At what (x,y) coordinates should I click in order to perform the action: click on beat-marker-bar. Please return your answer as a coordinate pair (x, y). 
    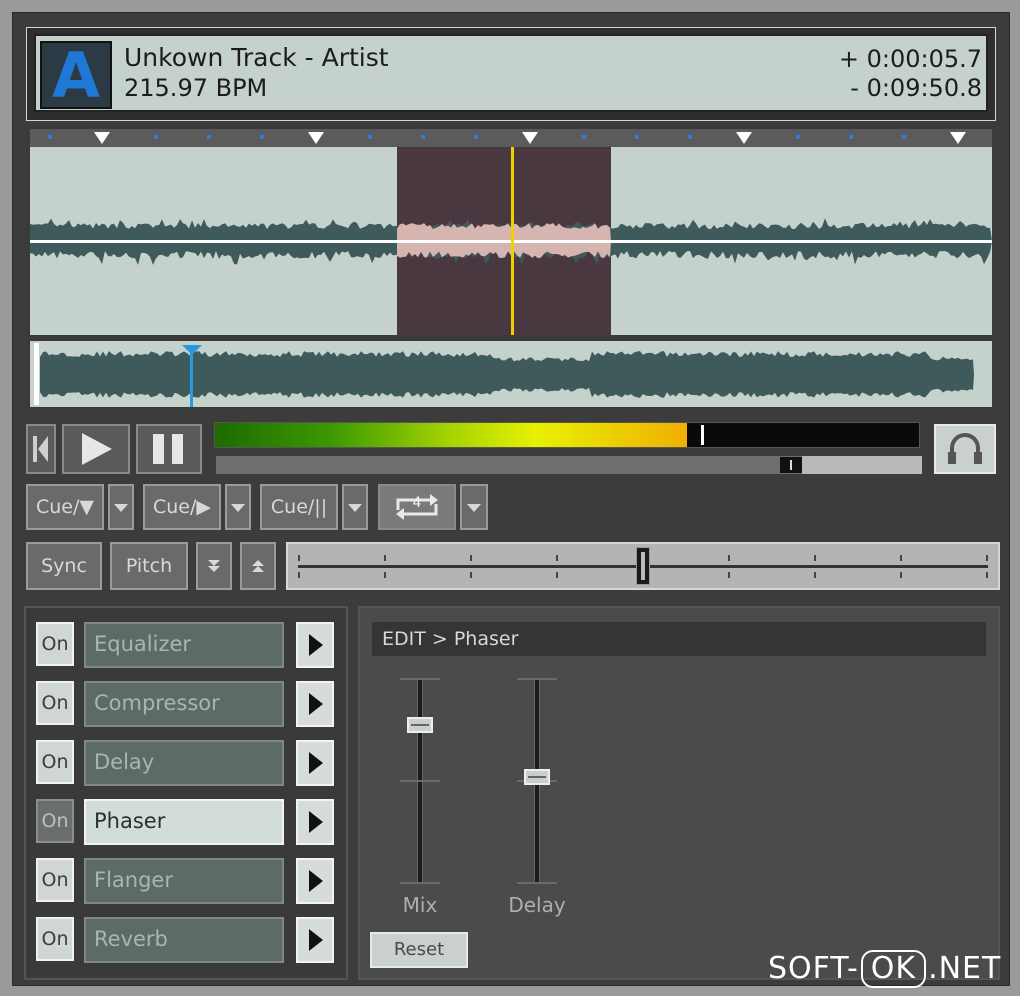
    Looking at the image, I should click on (511, 138).